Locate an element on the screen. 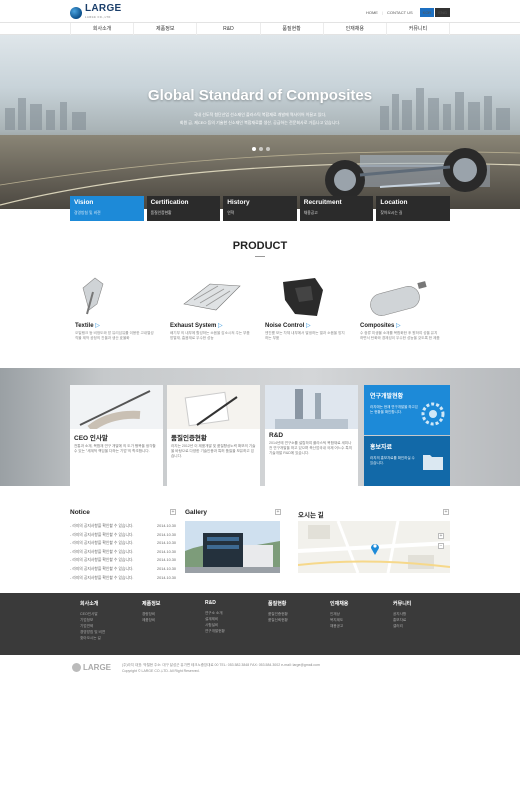 The image size is (520, 800). footer-brand: LARGE is located at coordinates (97, 667).